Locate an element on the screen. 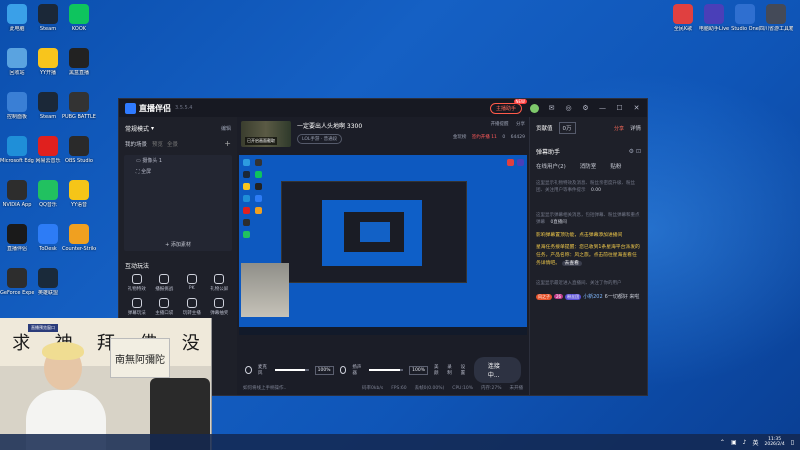 Image resolution: width=800 pixels, height=450 pixels. desktop-icon: KOOK is located at coordinates (79, 18).